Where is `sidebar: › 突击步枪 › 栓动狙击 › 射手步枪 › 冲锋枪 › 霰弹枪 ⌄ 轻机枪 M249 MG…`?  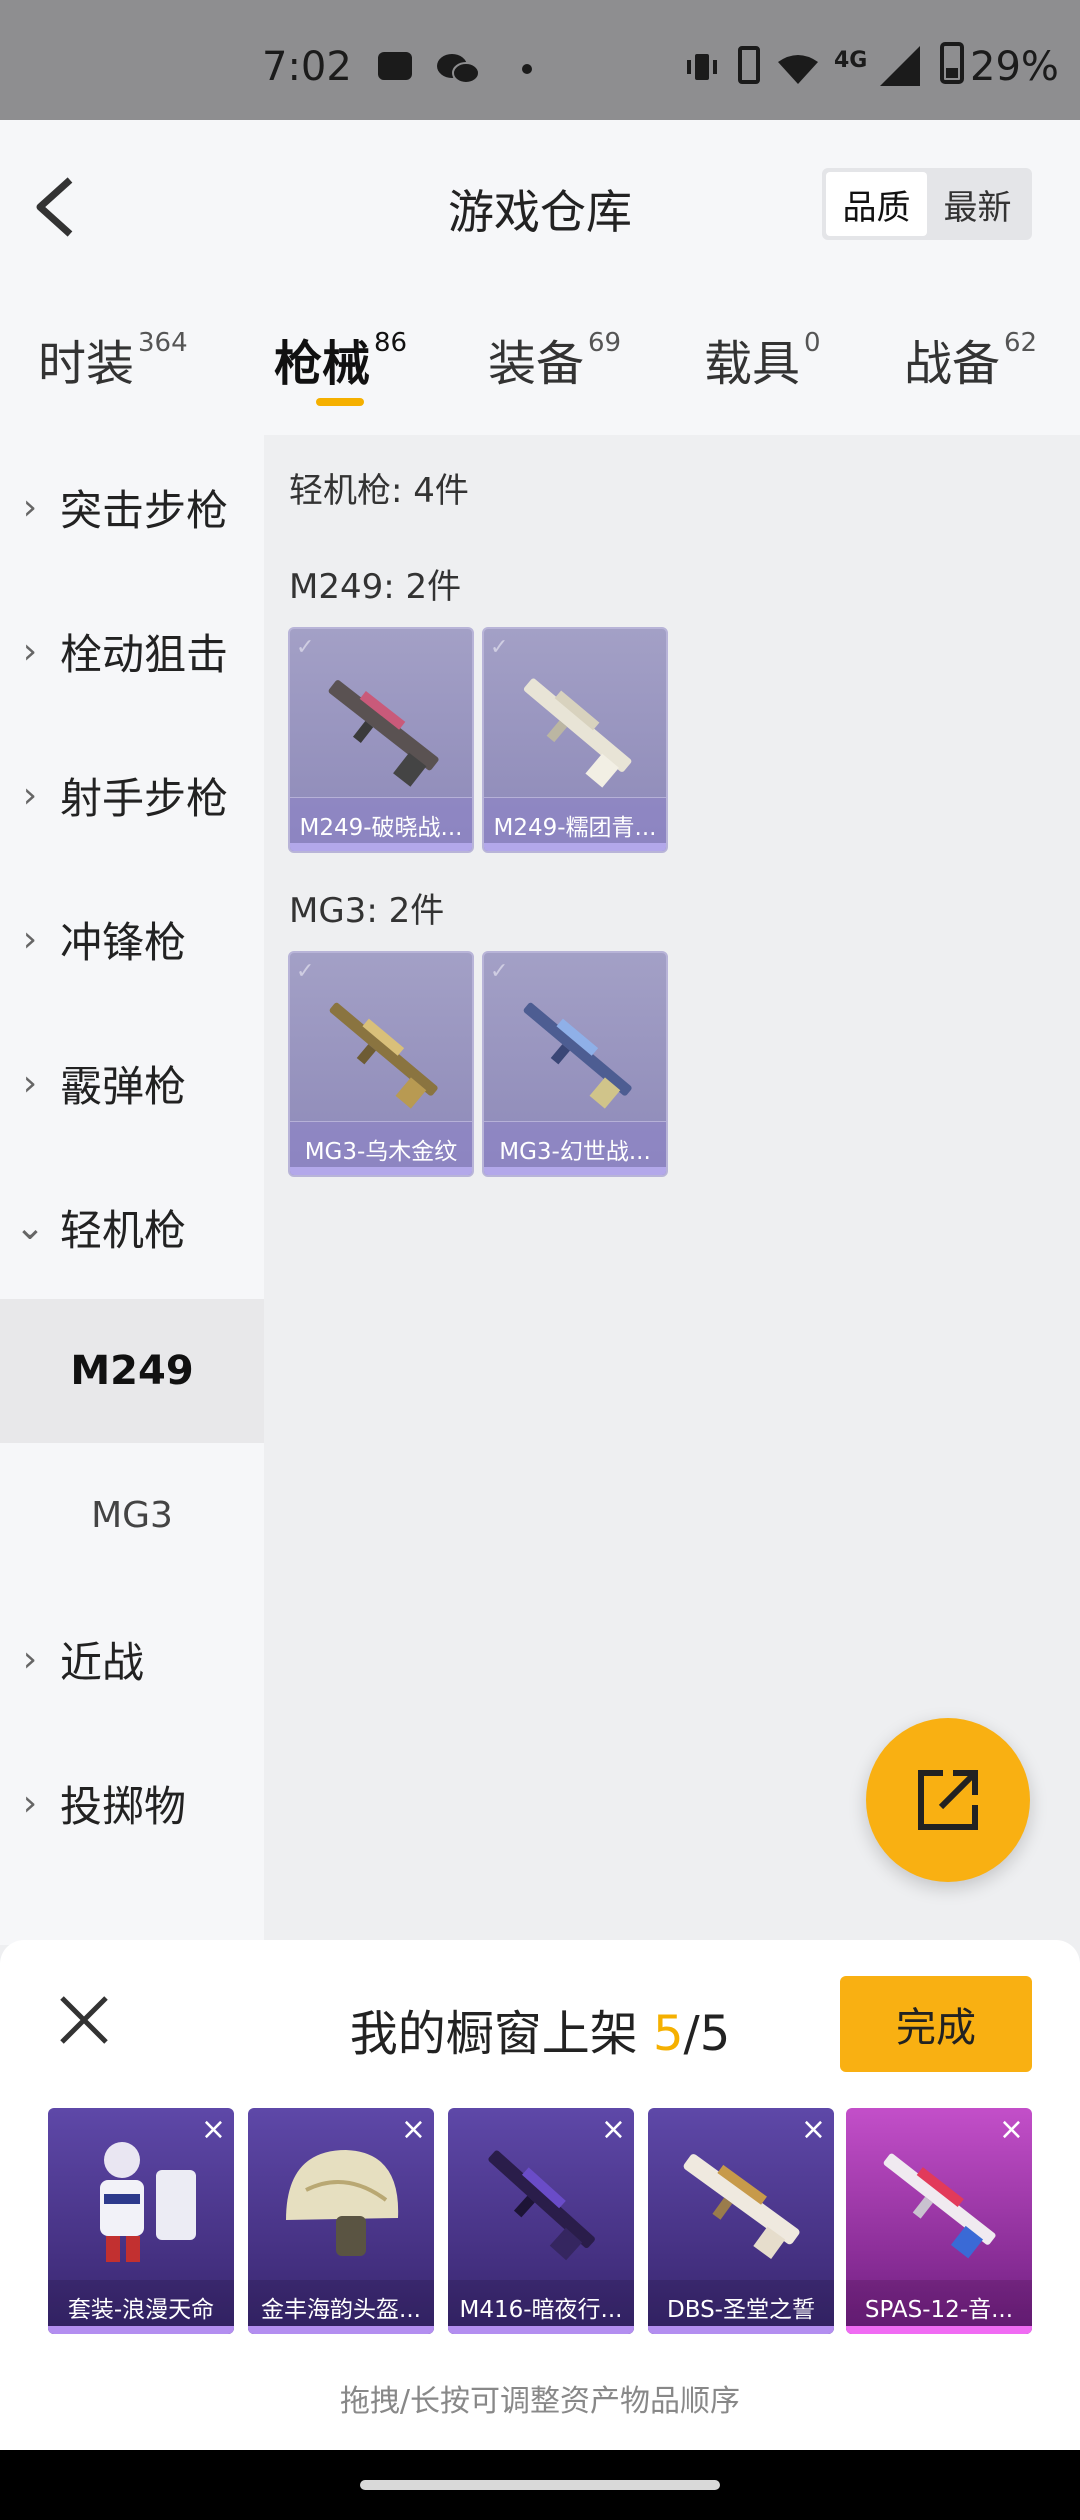
sidebar: › 突击步枪 › 栓动狙击 › 射手步枪 › 冲锋枪 › 霰弹枪 ⌄ 轻机枪 M249 MG… is located at coordinates (132, 1190).